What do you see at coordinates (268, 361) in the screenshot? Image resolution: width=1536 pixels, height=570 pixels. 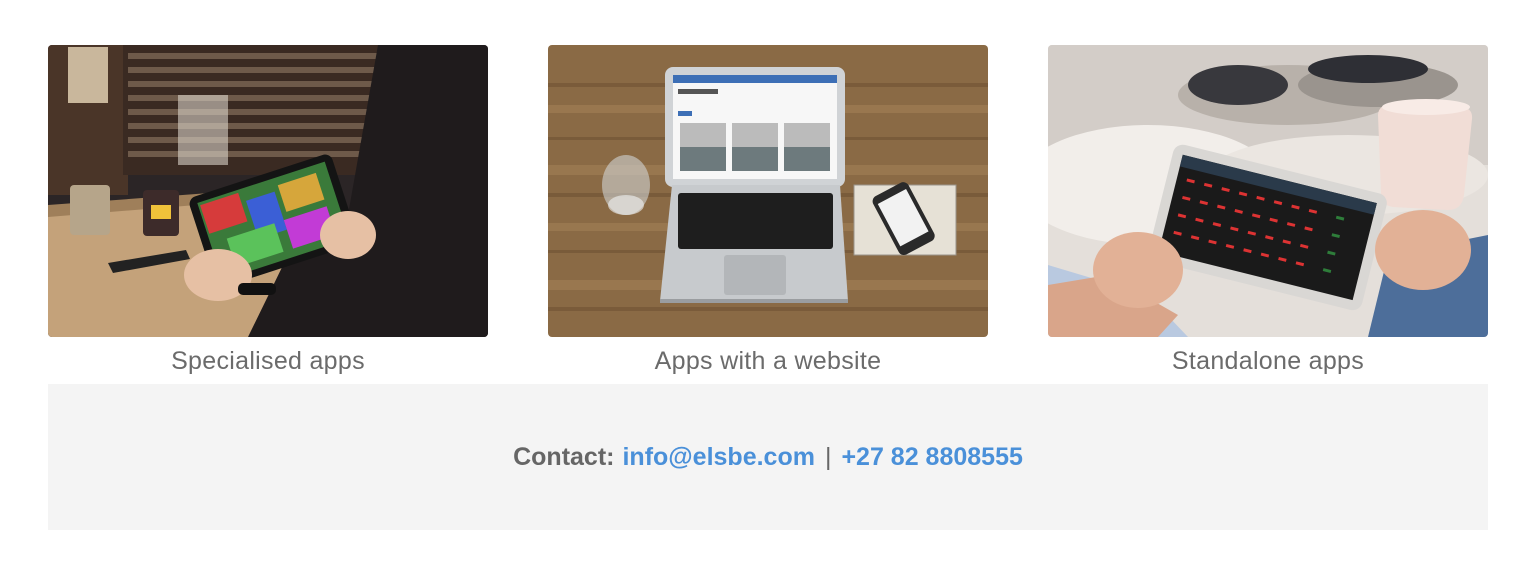 I see `card-caption: Specialised apps` at bounding box center [268, 361].